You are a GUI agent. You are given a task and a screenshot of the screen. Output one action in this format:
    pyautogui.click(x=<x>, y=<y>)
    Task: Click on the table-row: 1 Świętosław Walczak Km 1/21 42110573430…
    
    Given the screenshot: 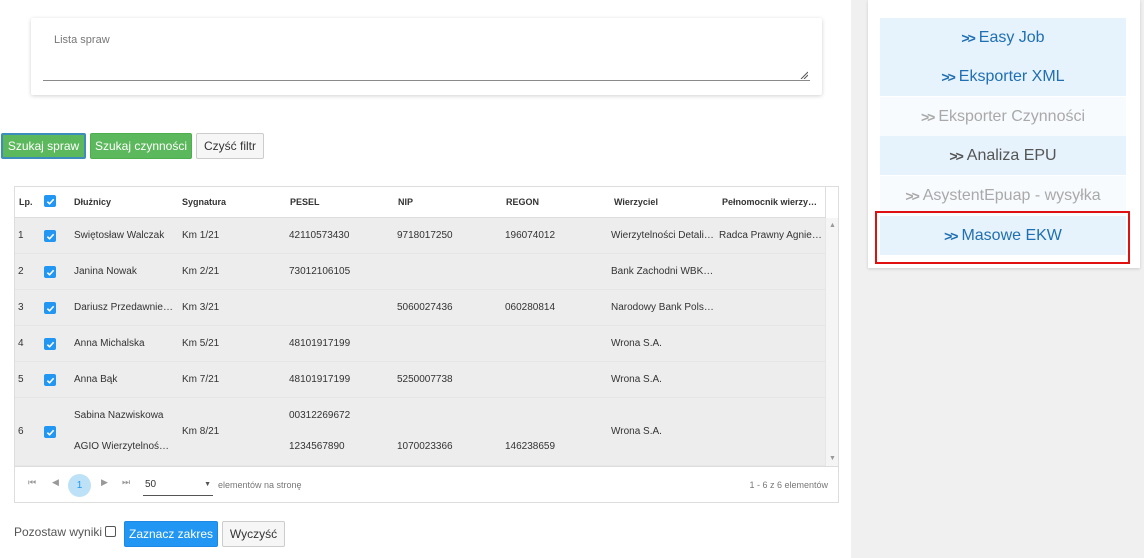 What is the action you would take?
    pyautogui.click(x=420, y=236)
    